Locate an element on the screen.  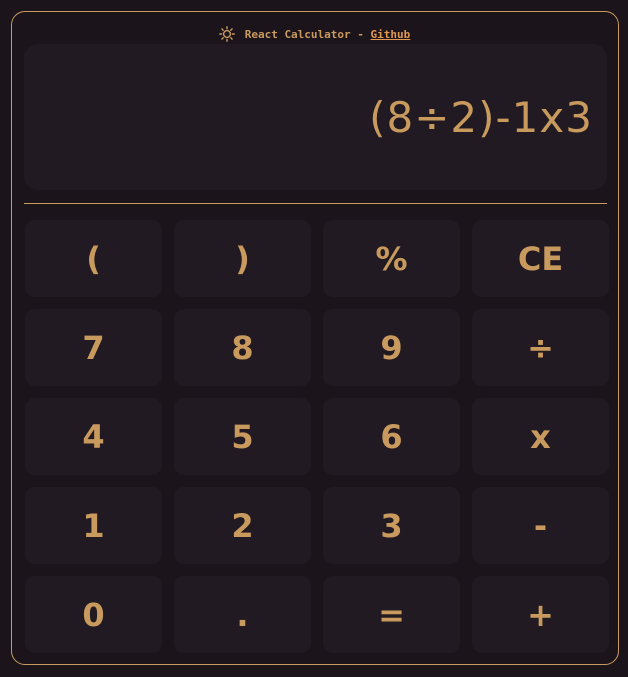
key-label: . is located at coordinates (242, 614).